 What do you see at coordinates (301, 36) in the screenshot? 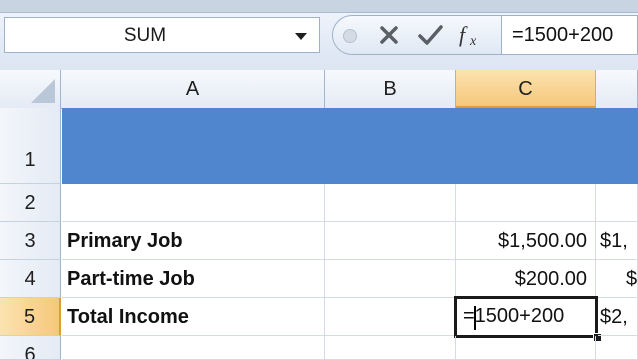
I see `name-box-dropdown-icon` at bounding box center [301, 36].